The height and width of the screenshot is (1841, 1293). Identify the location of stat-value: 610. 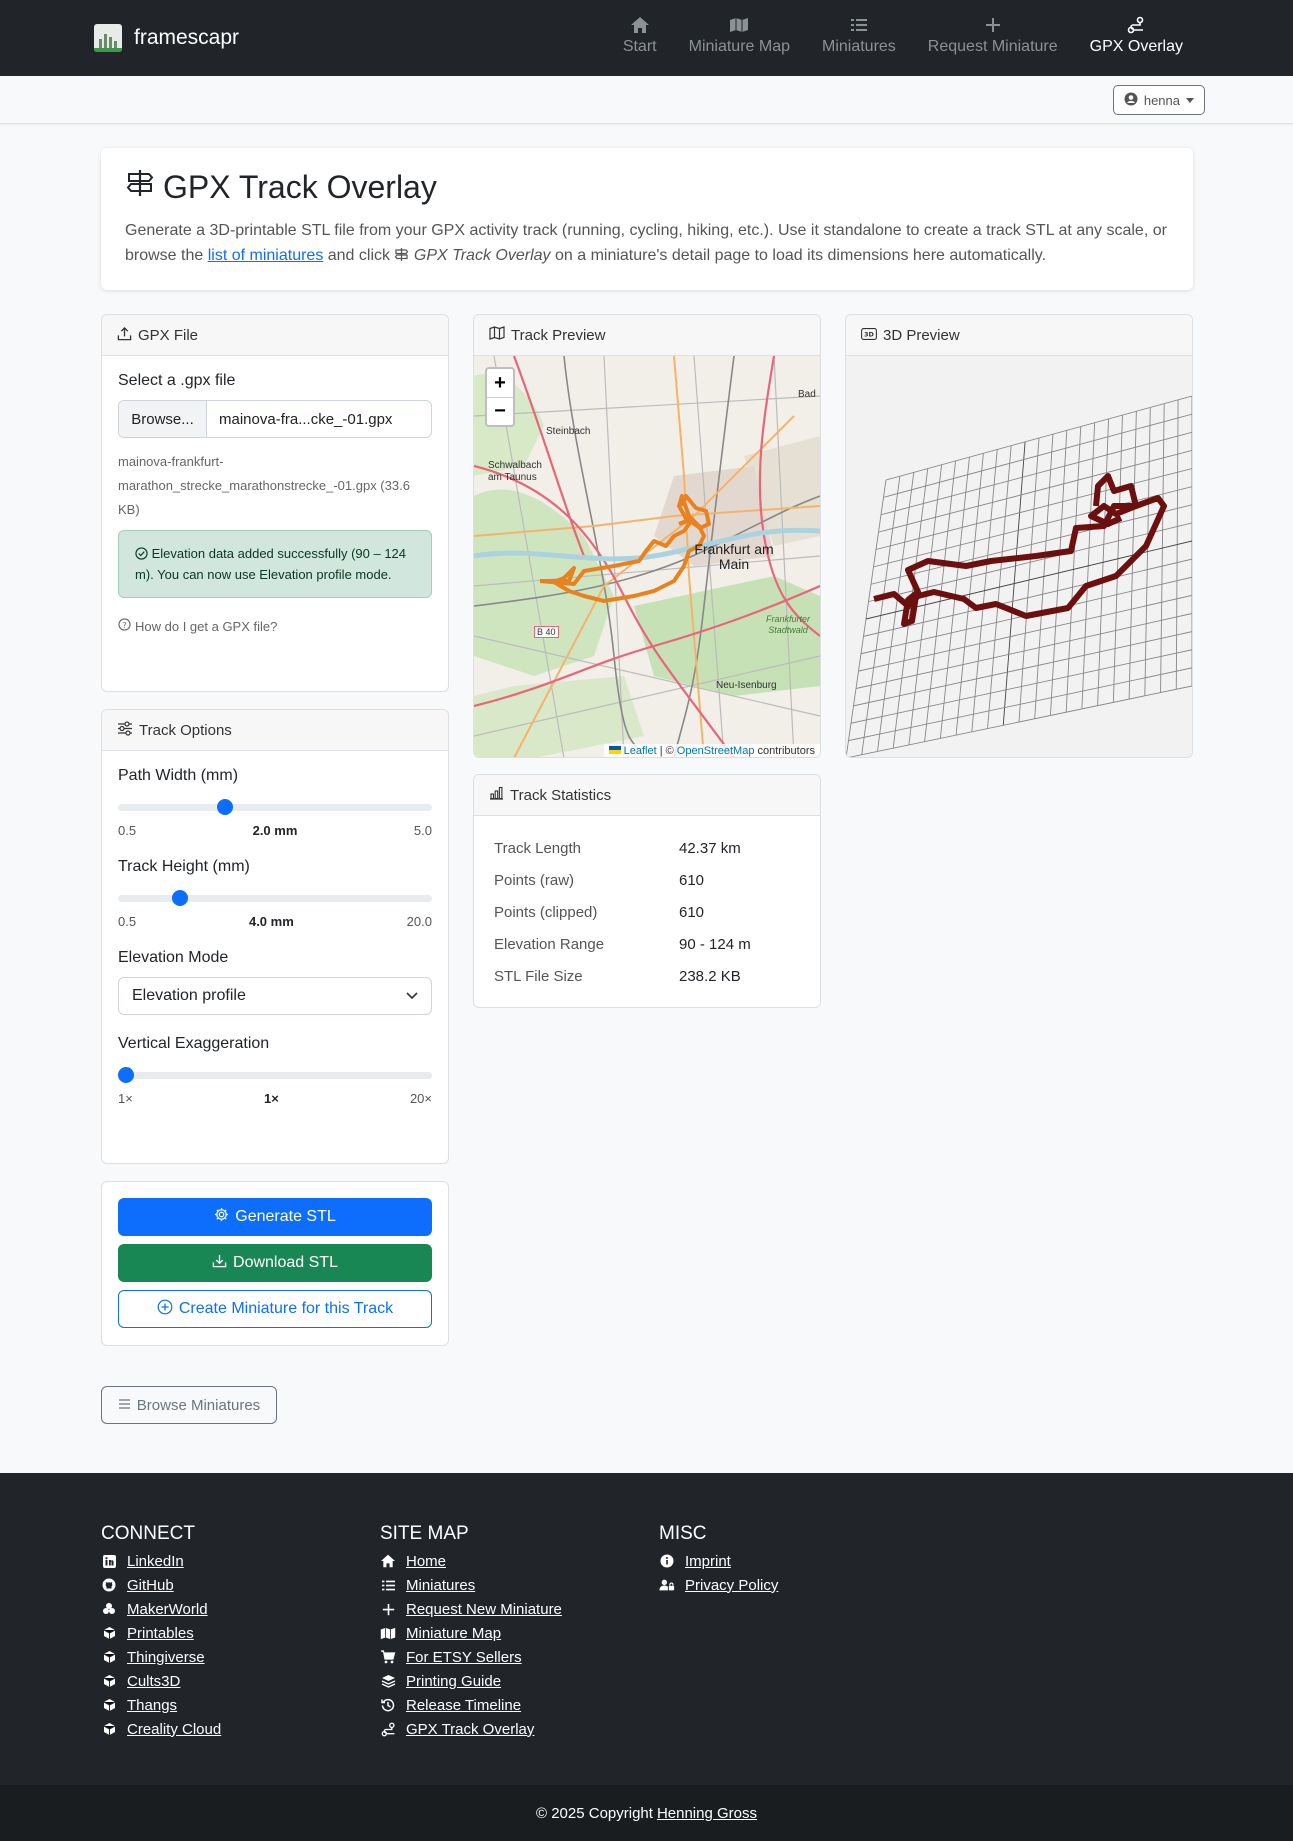
(692, 880).